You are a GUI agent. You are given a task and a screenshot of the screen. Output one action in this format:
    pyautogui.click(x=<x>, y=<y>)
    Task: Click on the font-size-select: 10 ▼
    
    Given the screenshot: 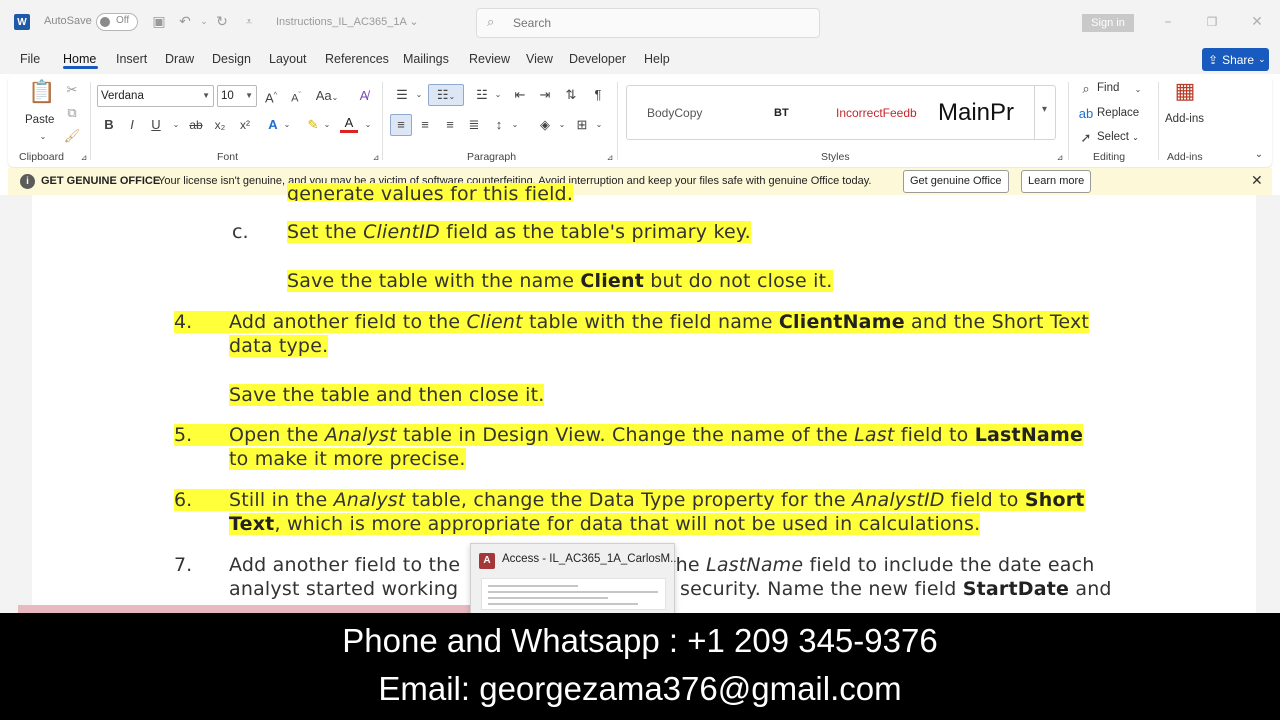 What is the action you would take?
    pyautogui.click(x=237, y=96)
    